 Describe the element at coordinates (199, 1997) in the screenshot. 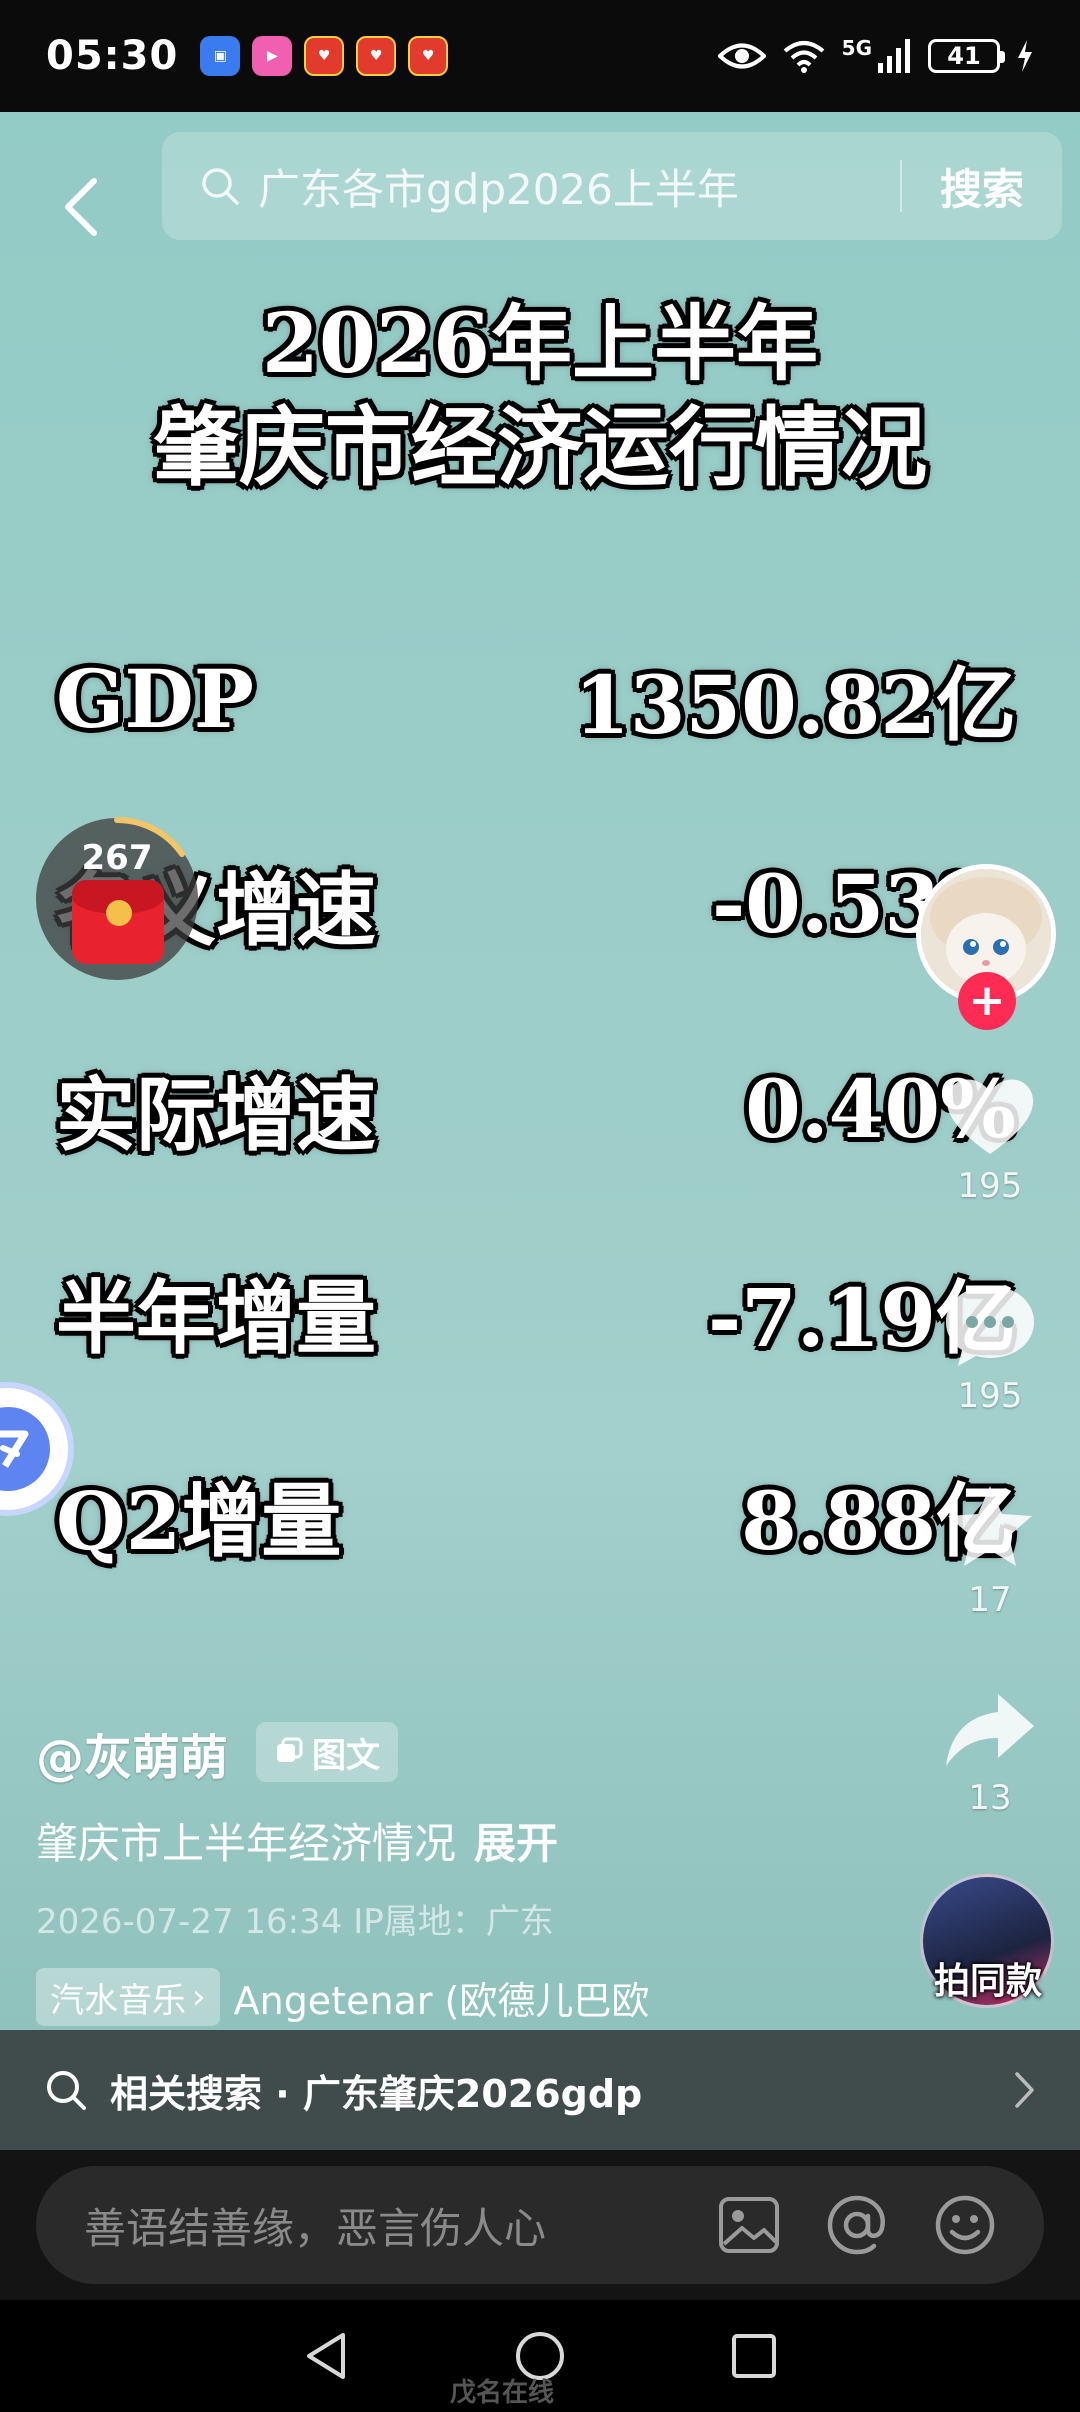

I see `chevron-right-icon: ›` at that location.